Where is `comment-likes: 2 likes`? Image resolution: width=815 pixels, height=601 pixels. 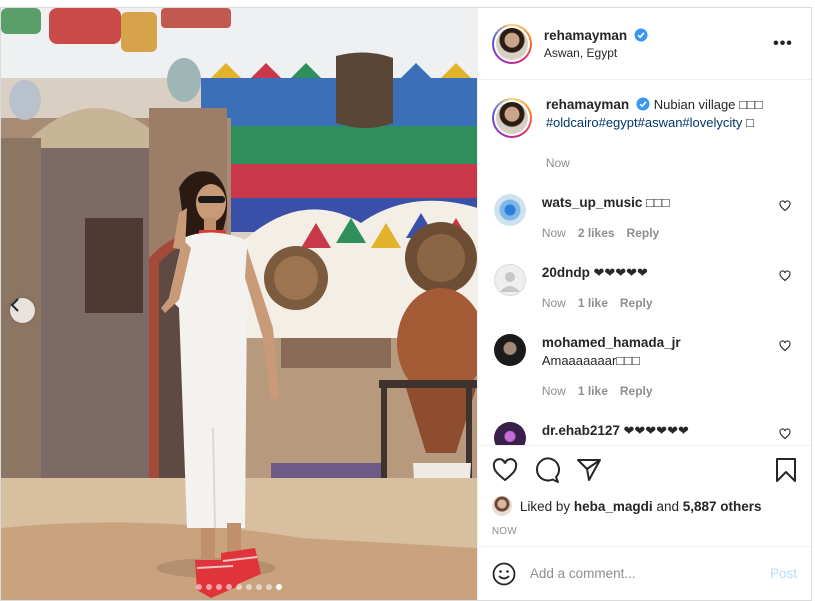
comment-likes: 2 likes is located at coordinates (596, 233).